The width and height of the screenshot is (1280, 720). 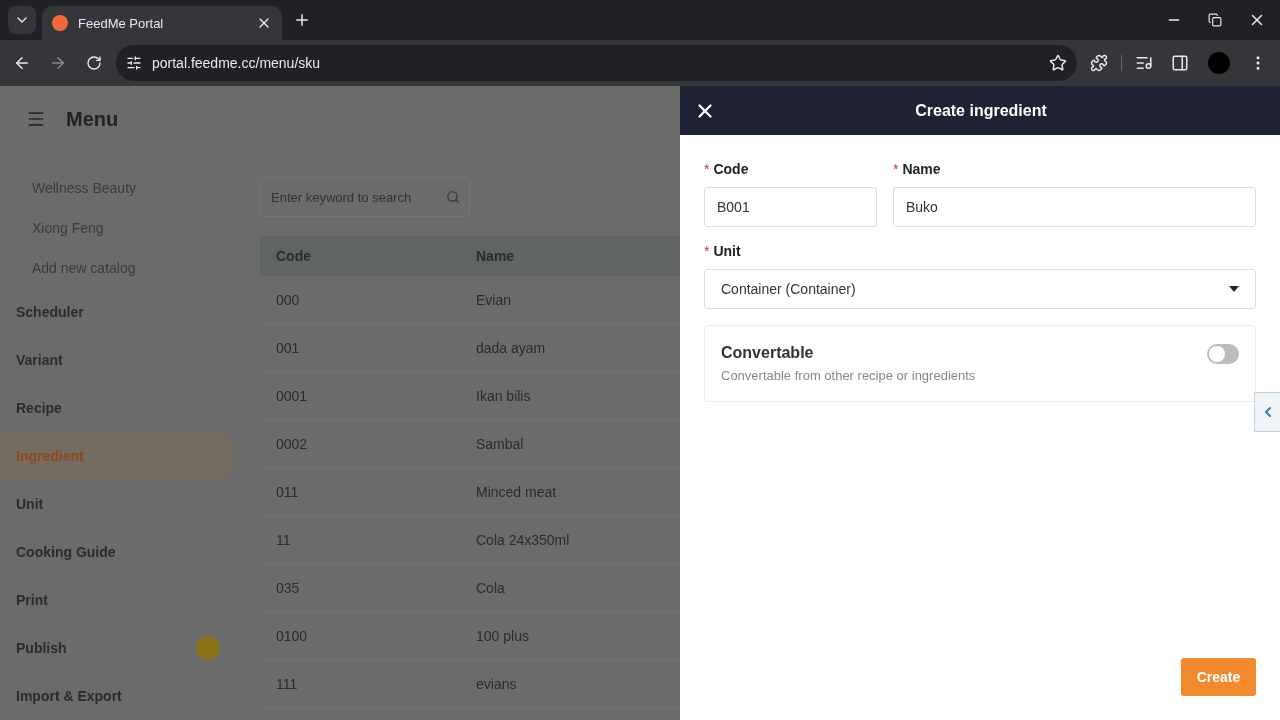 What do you see at coordinates (69, 696) in the screenshot?
I see `sidebar-label: Import & Export` at bounding box center [69, 696].